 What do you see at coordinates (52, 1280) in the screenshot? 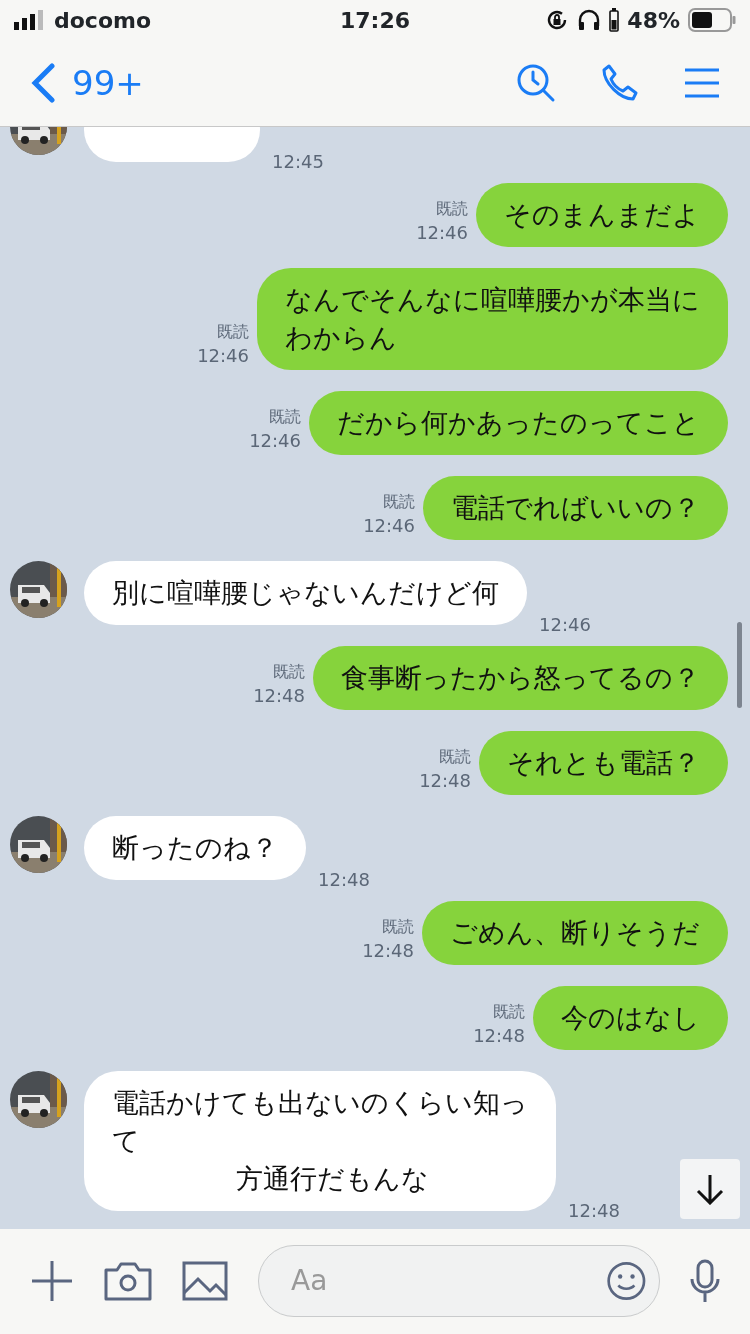
I see `plus-icon` at bounding box center [52, 1280].